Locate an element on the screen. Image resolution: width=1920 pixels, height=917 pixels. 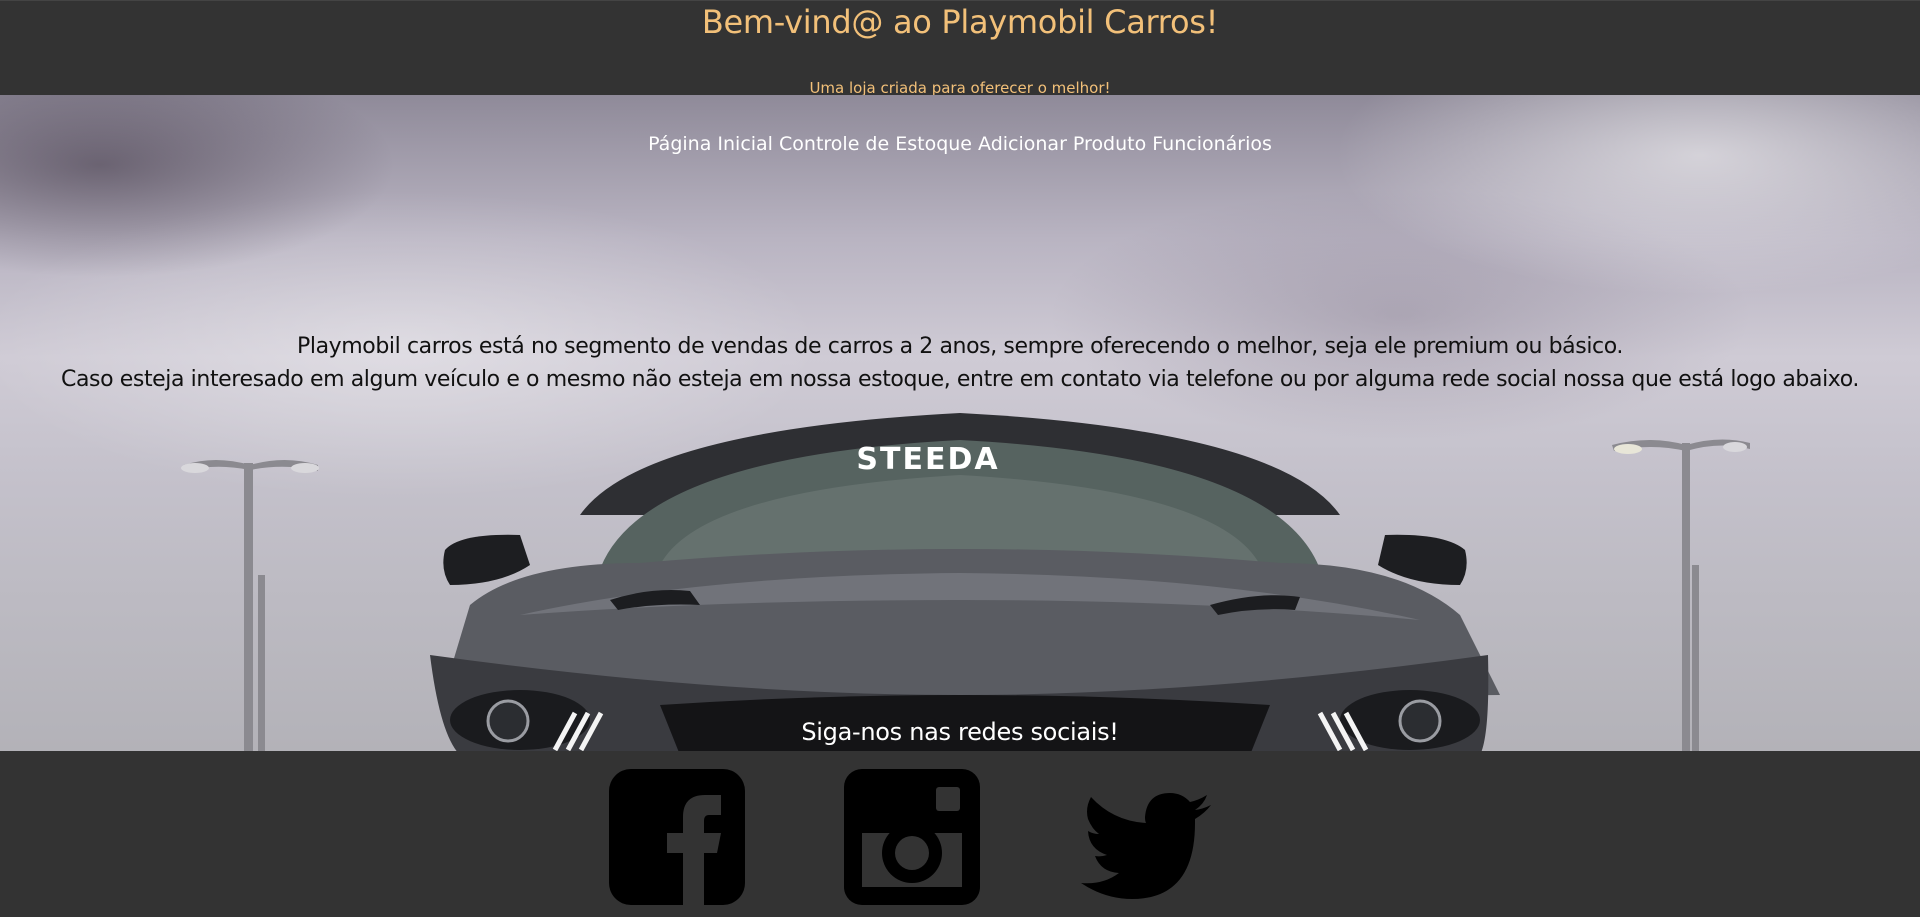
nav-controle-de-estoque: Controle de Estoque is located at coordinates (875, 144).